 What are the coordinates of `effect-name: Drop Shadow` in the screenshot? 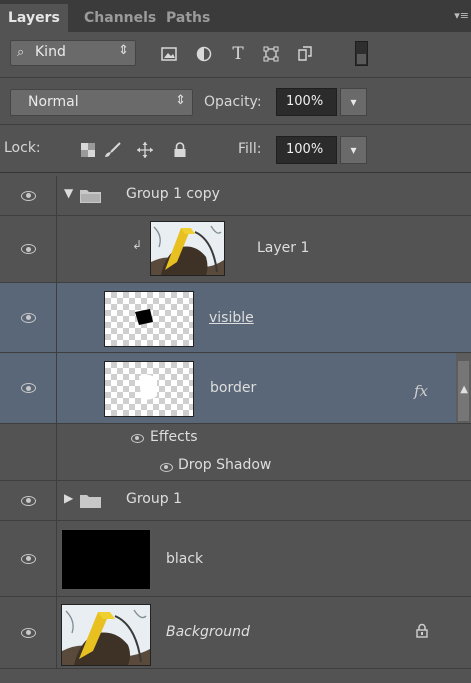 It's located at (225, 465).